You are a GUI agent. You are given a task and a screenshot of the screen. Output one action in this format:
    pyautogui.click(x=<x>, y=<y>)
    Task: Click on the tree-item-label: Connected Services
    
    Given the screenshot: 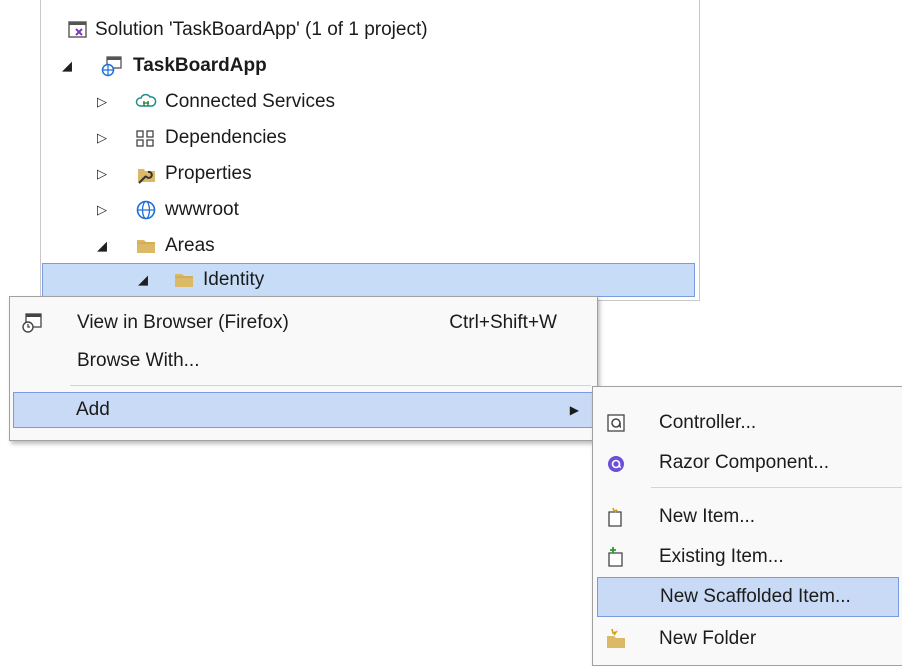 What is the action you would take?
    pyautogui.click(x=250, y=101)
    